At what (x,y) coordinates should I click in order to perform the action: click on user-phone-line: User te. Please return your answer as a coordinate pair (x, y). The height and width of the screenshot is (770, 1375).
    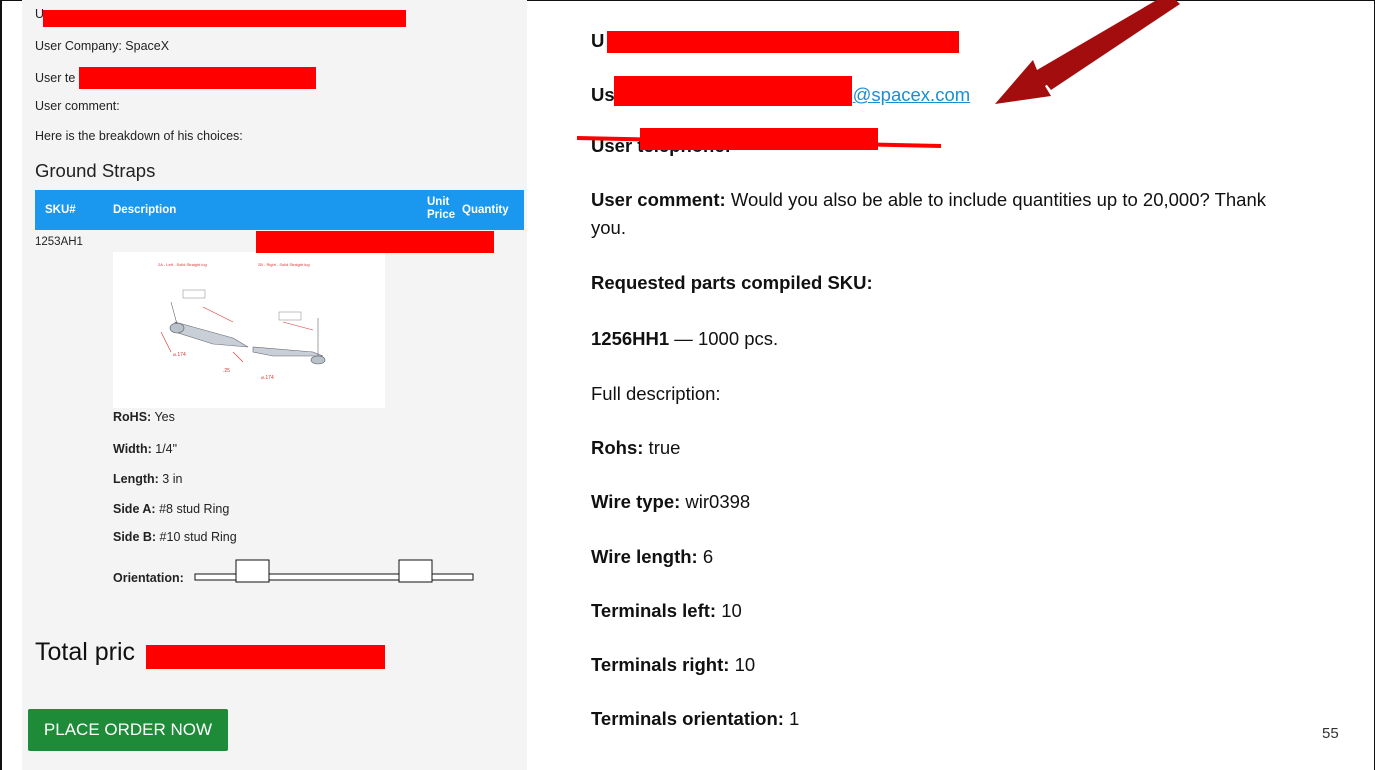
    Looking at the image, I should click on (55, 78).